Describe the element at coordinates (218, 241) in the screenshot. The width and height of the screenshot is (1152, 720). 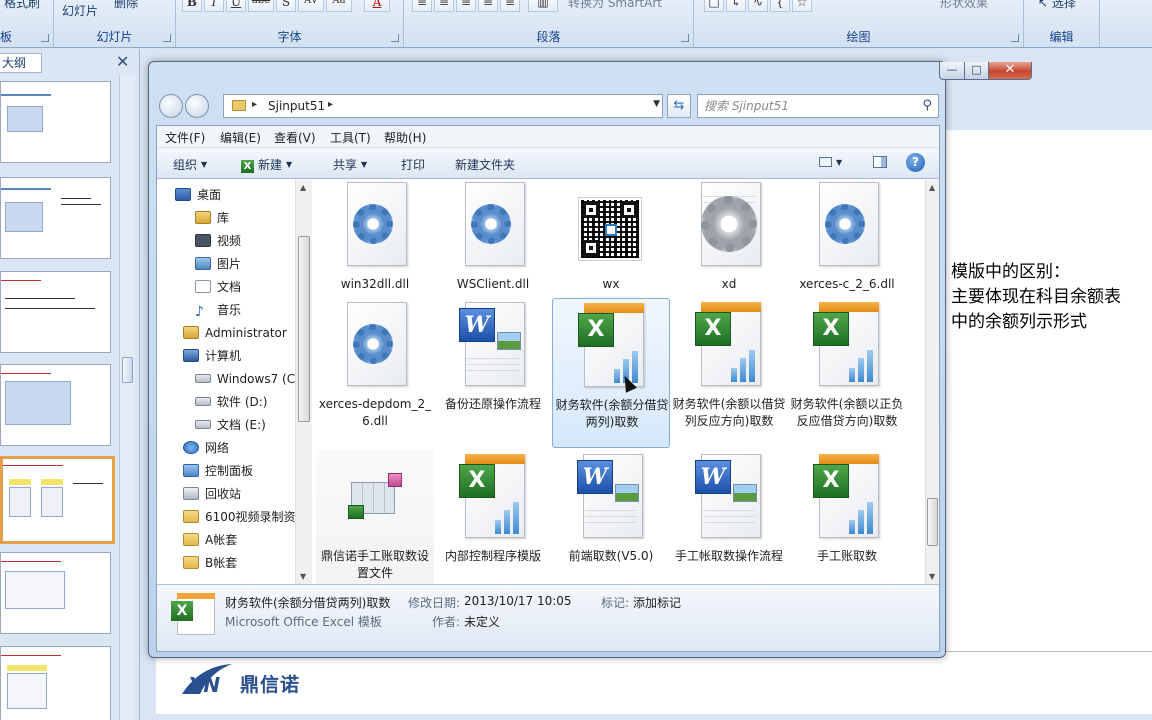
I see `nav-item: 视频` at that location.